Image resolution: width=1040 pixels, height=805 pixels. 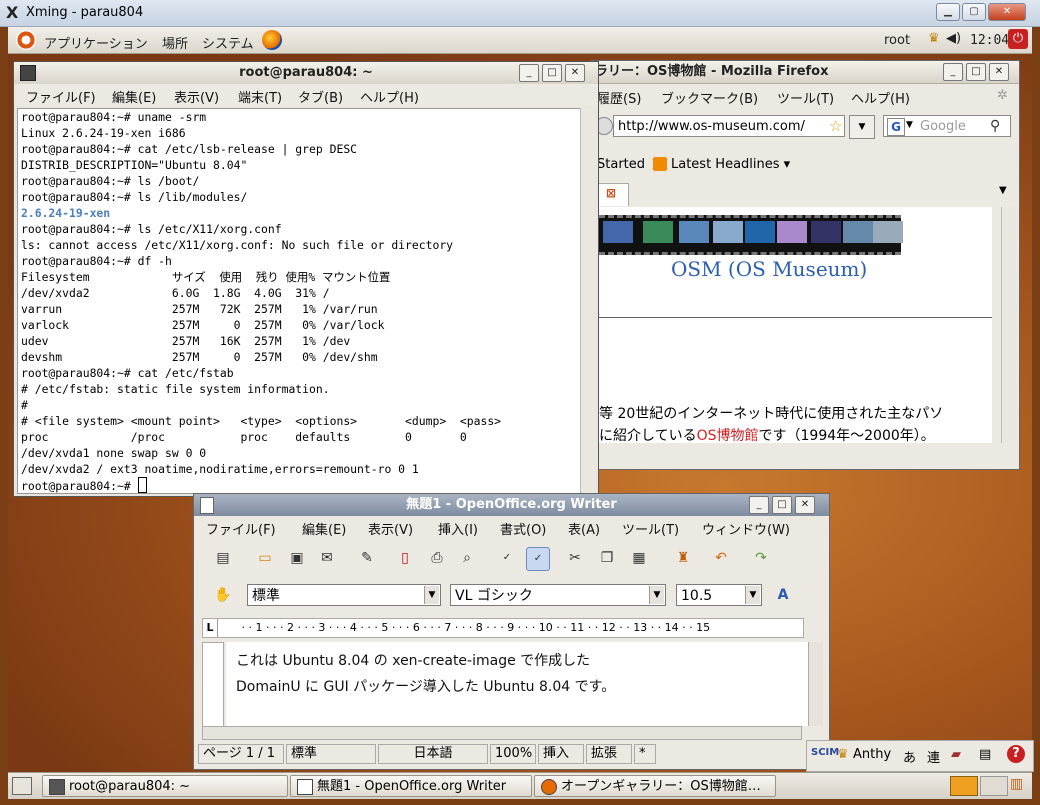 What do you see at coordinates (507, 558) in the screenshot?
I see `spellcheck-icon: ✓` at bounding box center [507, 558].